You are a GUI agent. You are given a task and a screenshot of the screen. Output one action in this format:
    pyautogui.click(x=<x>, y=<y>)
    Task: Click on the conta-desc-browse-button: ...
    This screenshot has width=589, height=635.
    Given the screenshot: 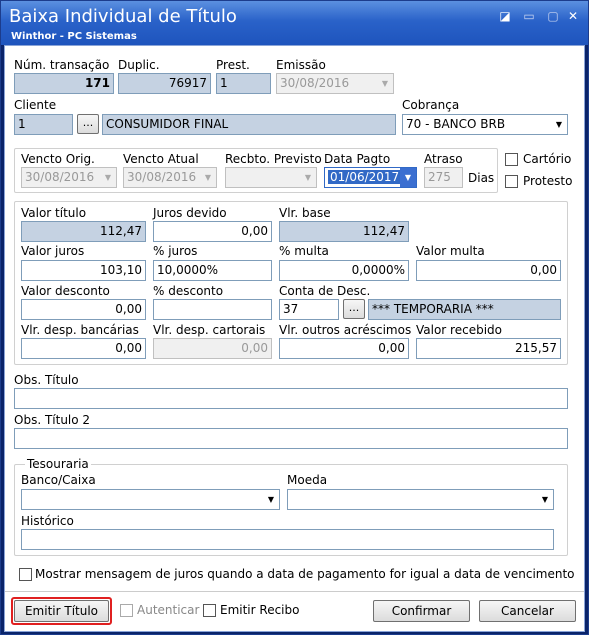 What is the action you would take?
    pyautogui.click(x=354, y=309)
    